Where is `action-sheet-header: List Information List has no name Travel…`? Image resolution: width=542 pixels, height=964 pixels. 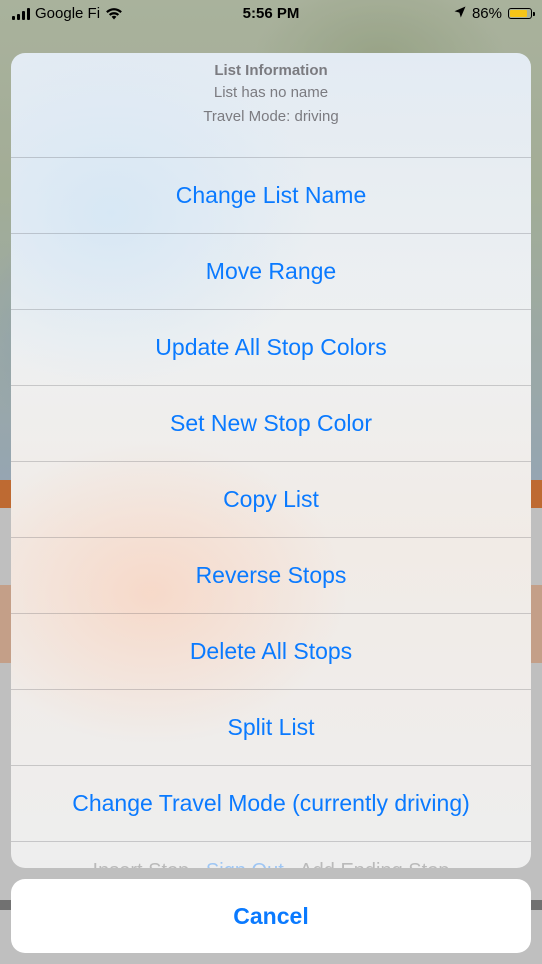 action-sheet-header: List Information List has no name Travel… is located at coordinates (271, 105).